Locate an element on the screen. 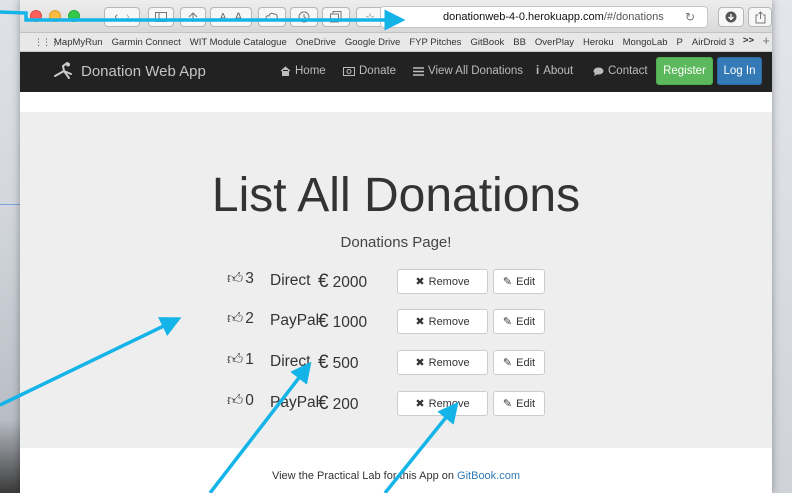 This screenshot has height=493, width=792. upvote-count: 2 is located at coordinates (249, 318).